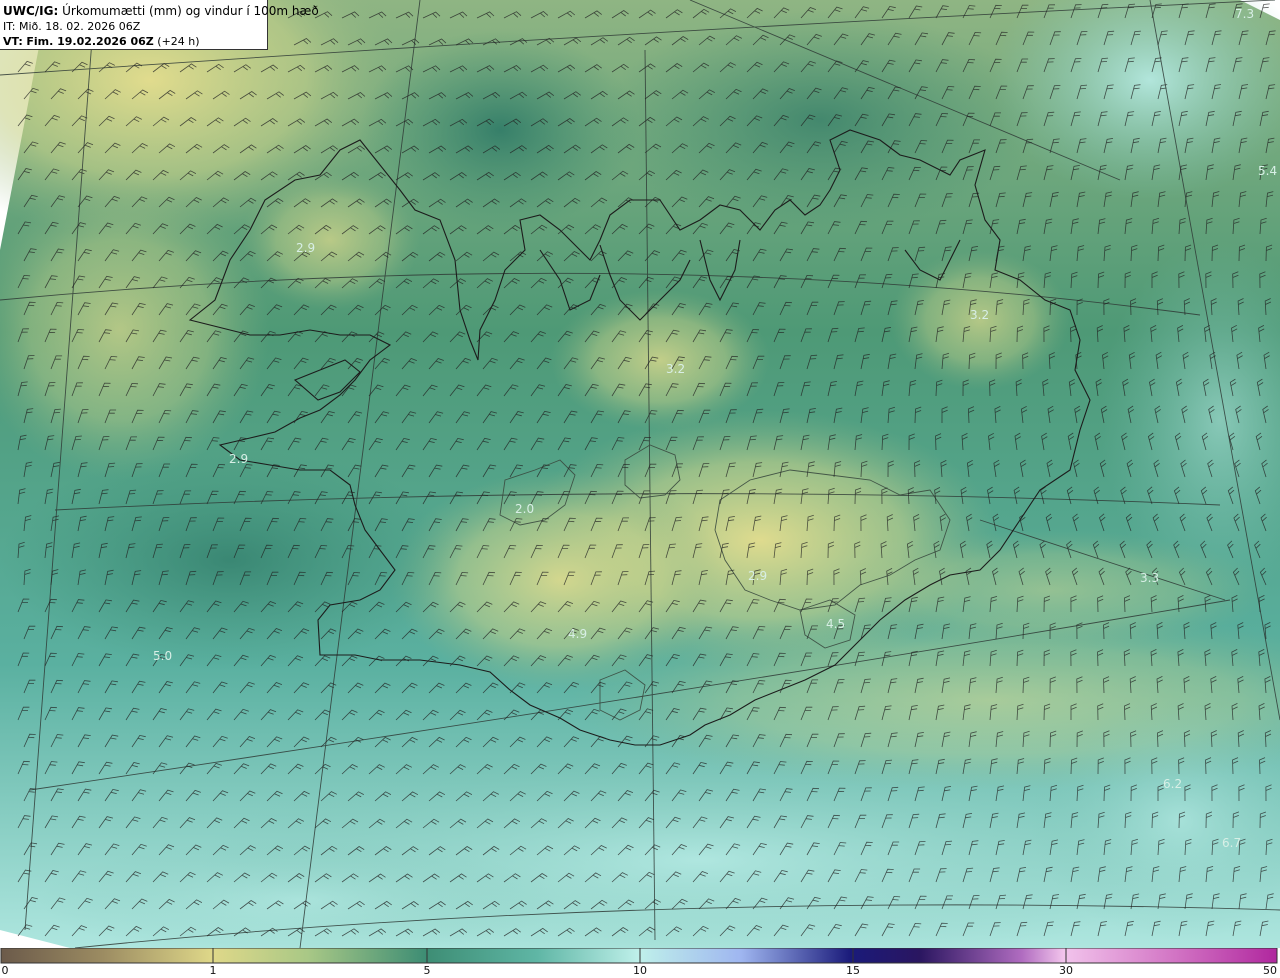  I want to click on colorbar-tick: 5, so click(427, 970).